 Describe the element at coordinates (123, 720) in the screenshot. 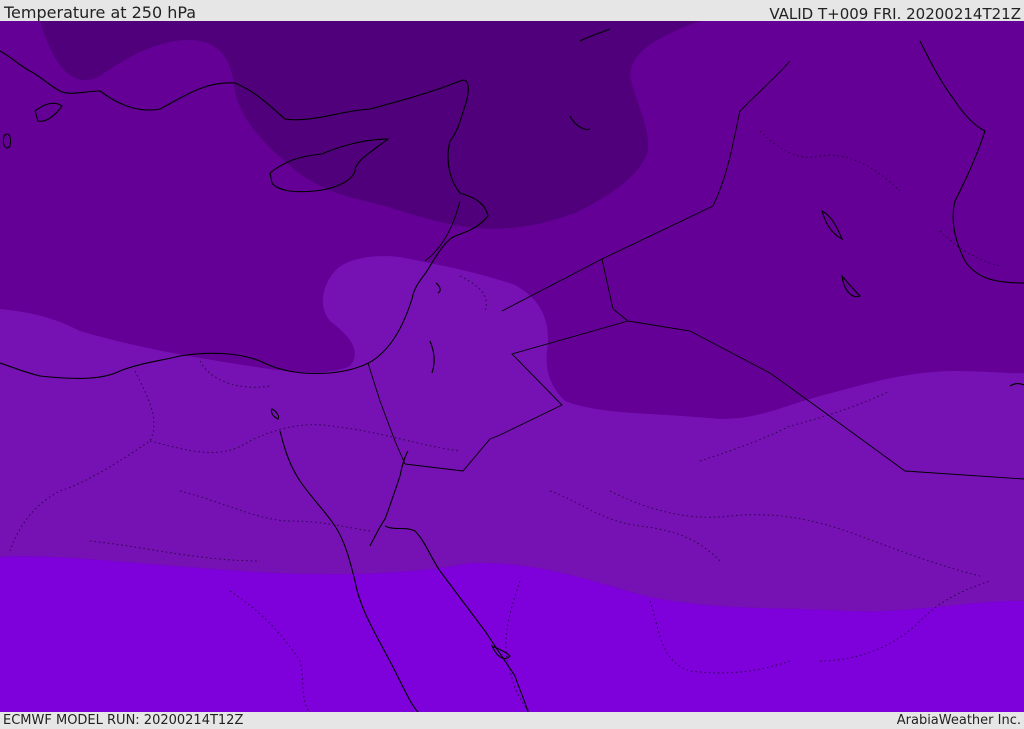

I see `model-run-label: ECMWF MODEL RUN: 20200214T12Z` at that location.